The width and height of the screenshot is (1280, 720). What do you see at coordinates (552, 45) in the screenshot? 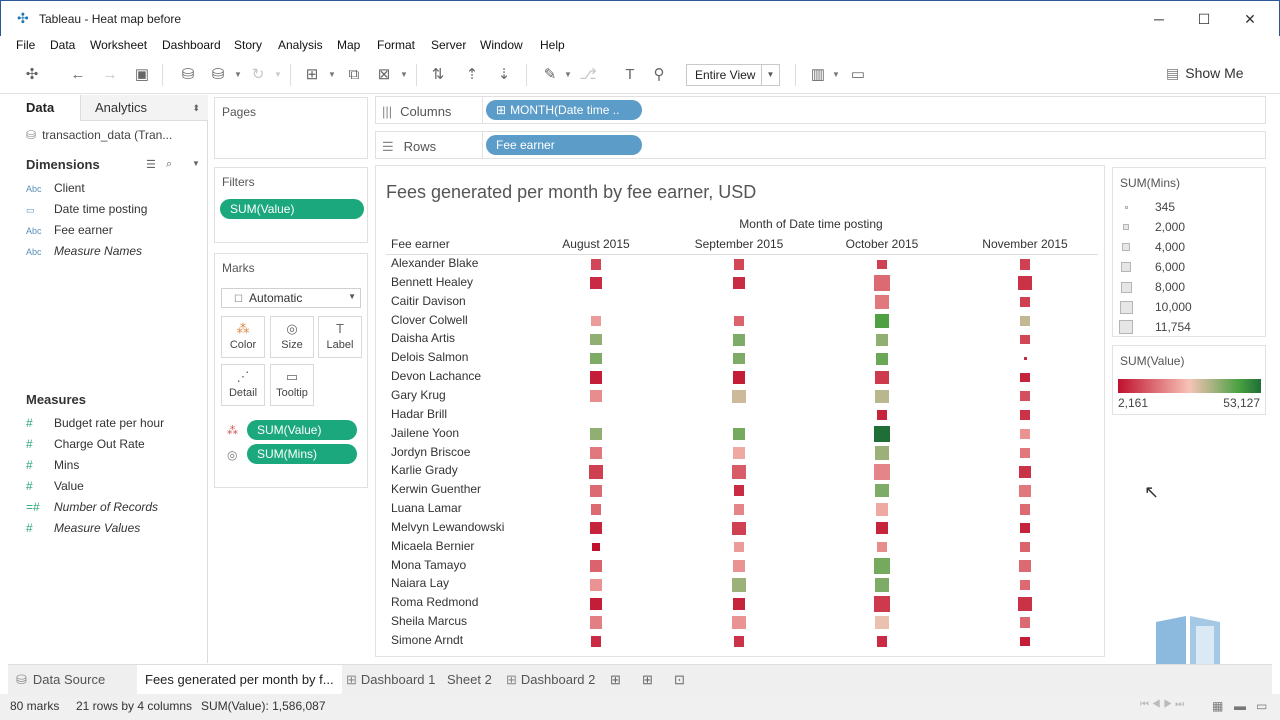
I see `menu-help: Help` at bounding box center [552, 45].